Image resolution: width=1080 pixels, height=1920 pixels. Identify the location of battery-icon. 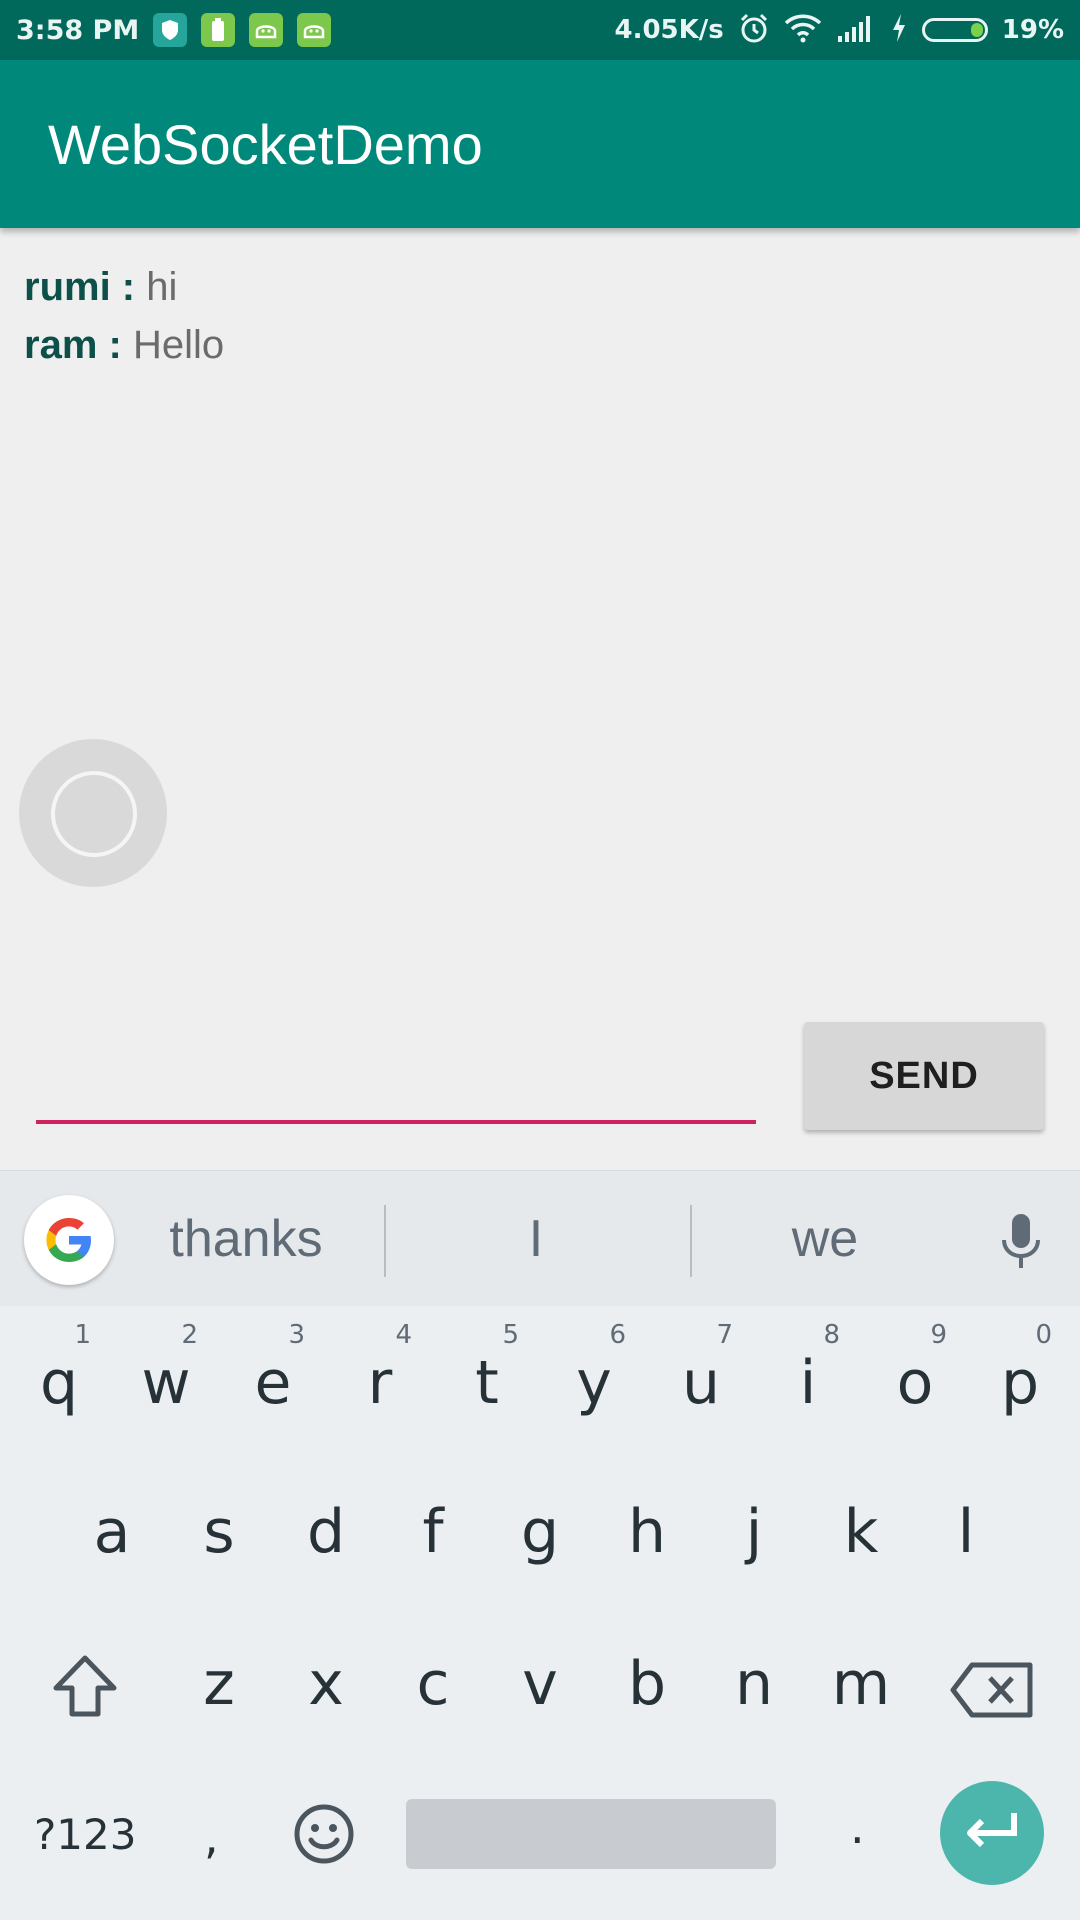
(954, 30).